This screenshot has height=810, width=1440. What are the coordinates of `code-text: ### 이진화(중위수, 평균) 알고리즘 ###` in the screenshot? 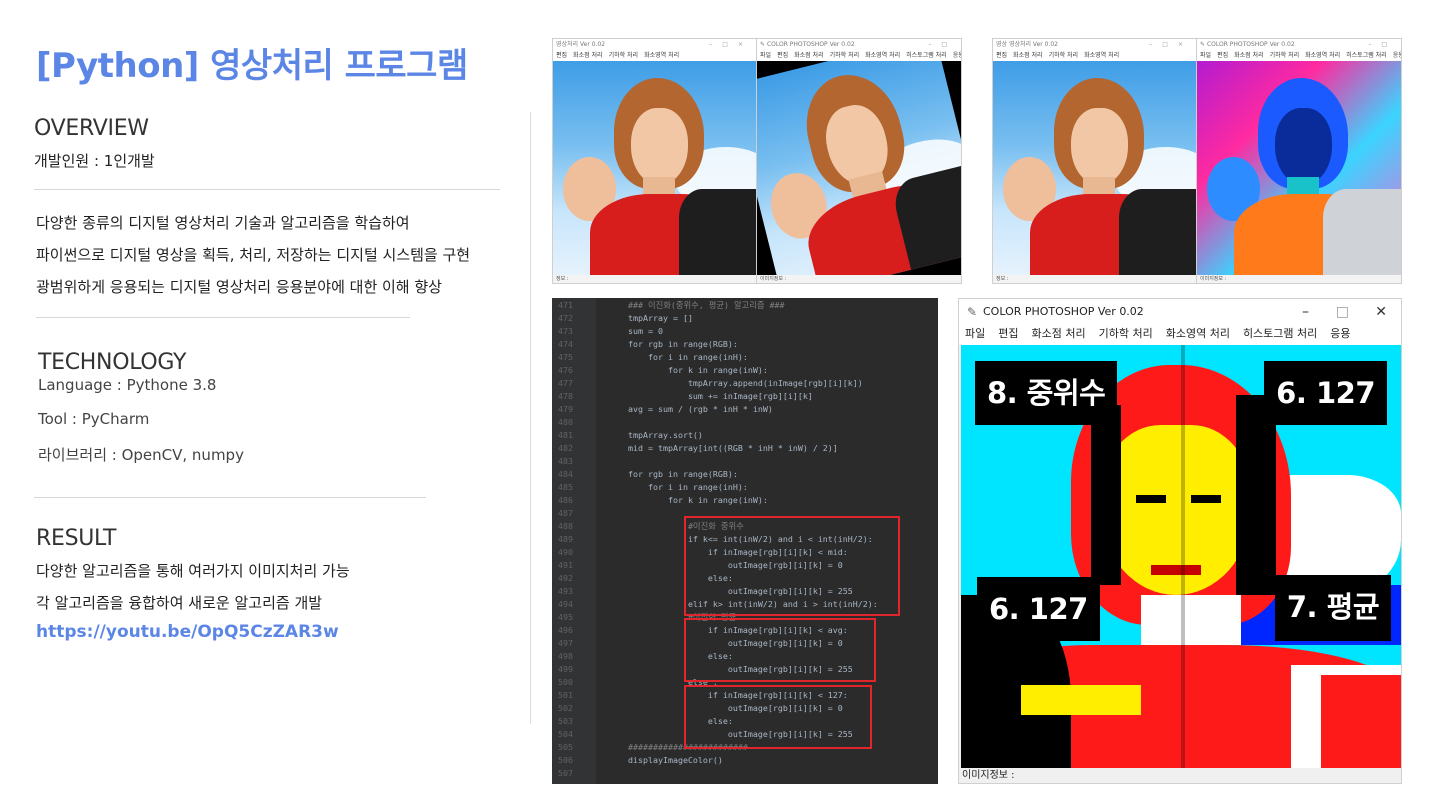 It's located at (706, 305).